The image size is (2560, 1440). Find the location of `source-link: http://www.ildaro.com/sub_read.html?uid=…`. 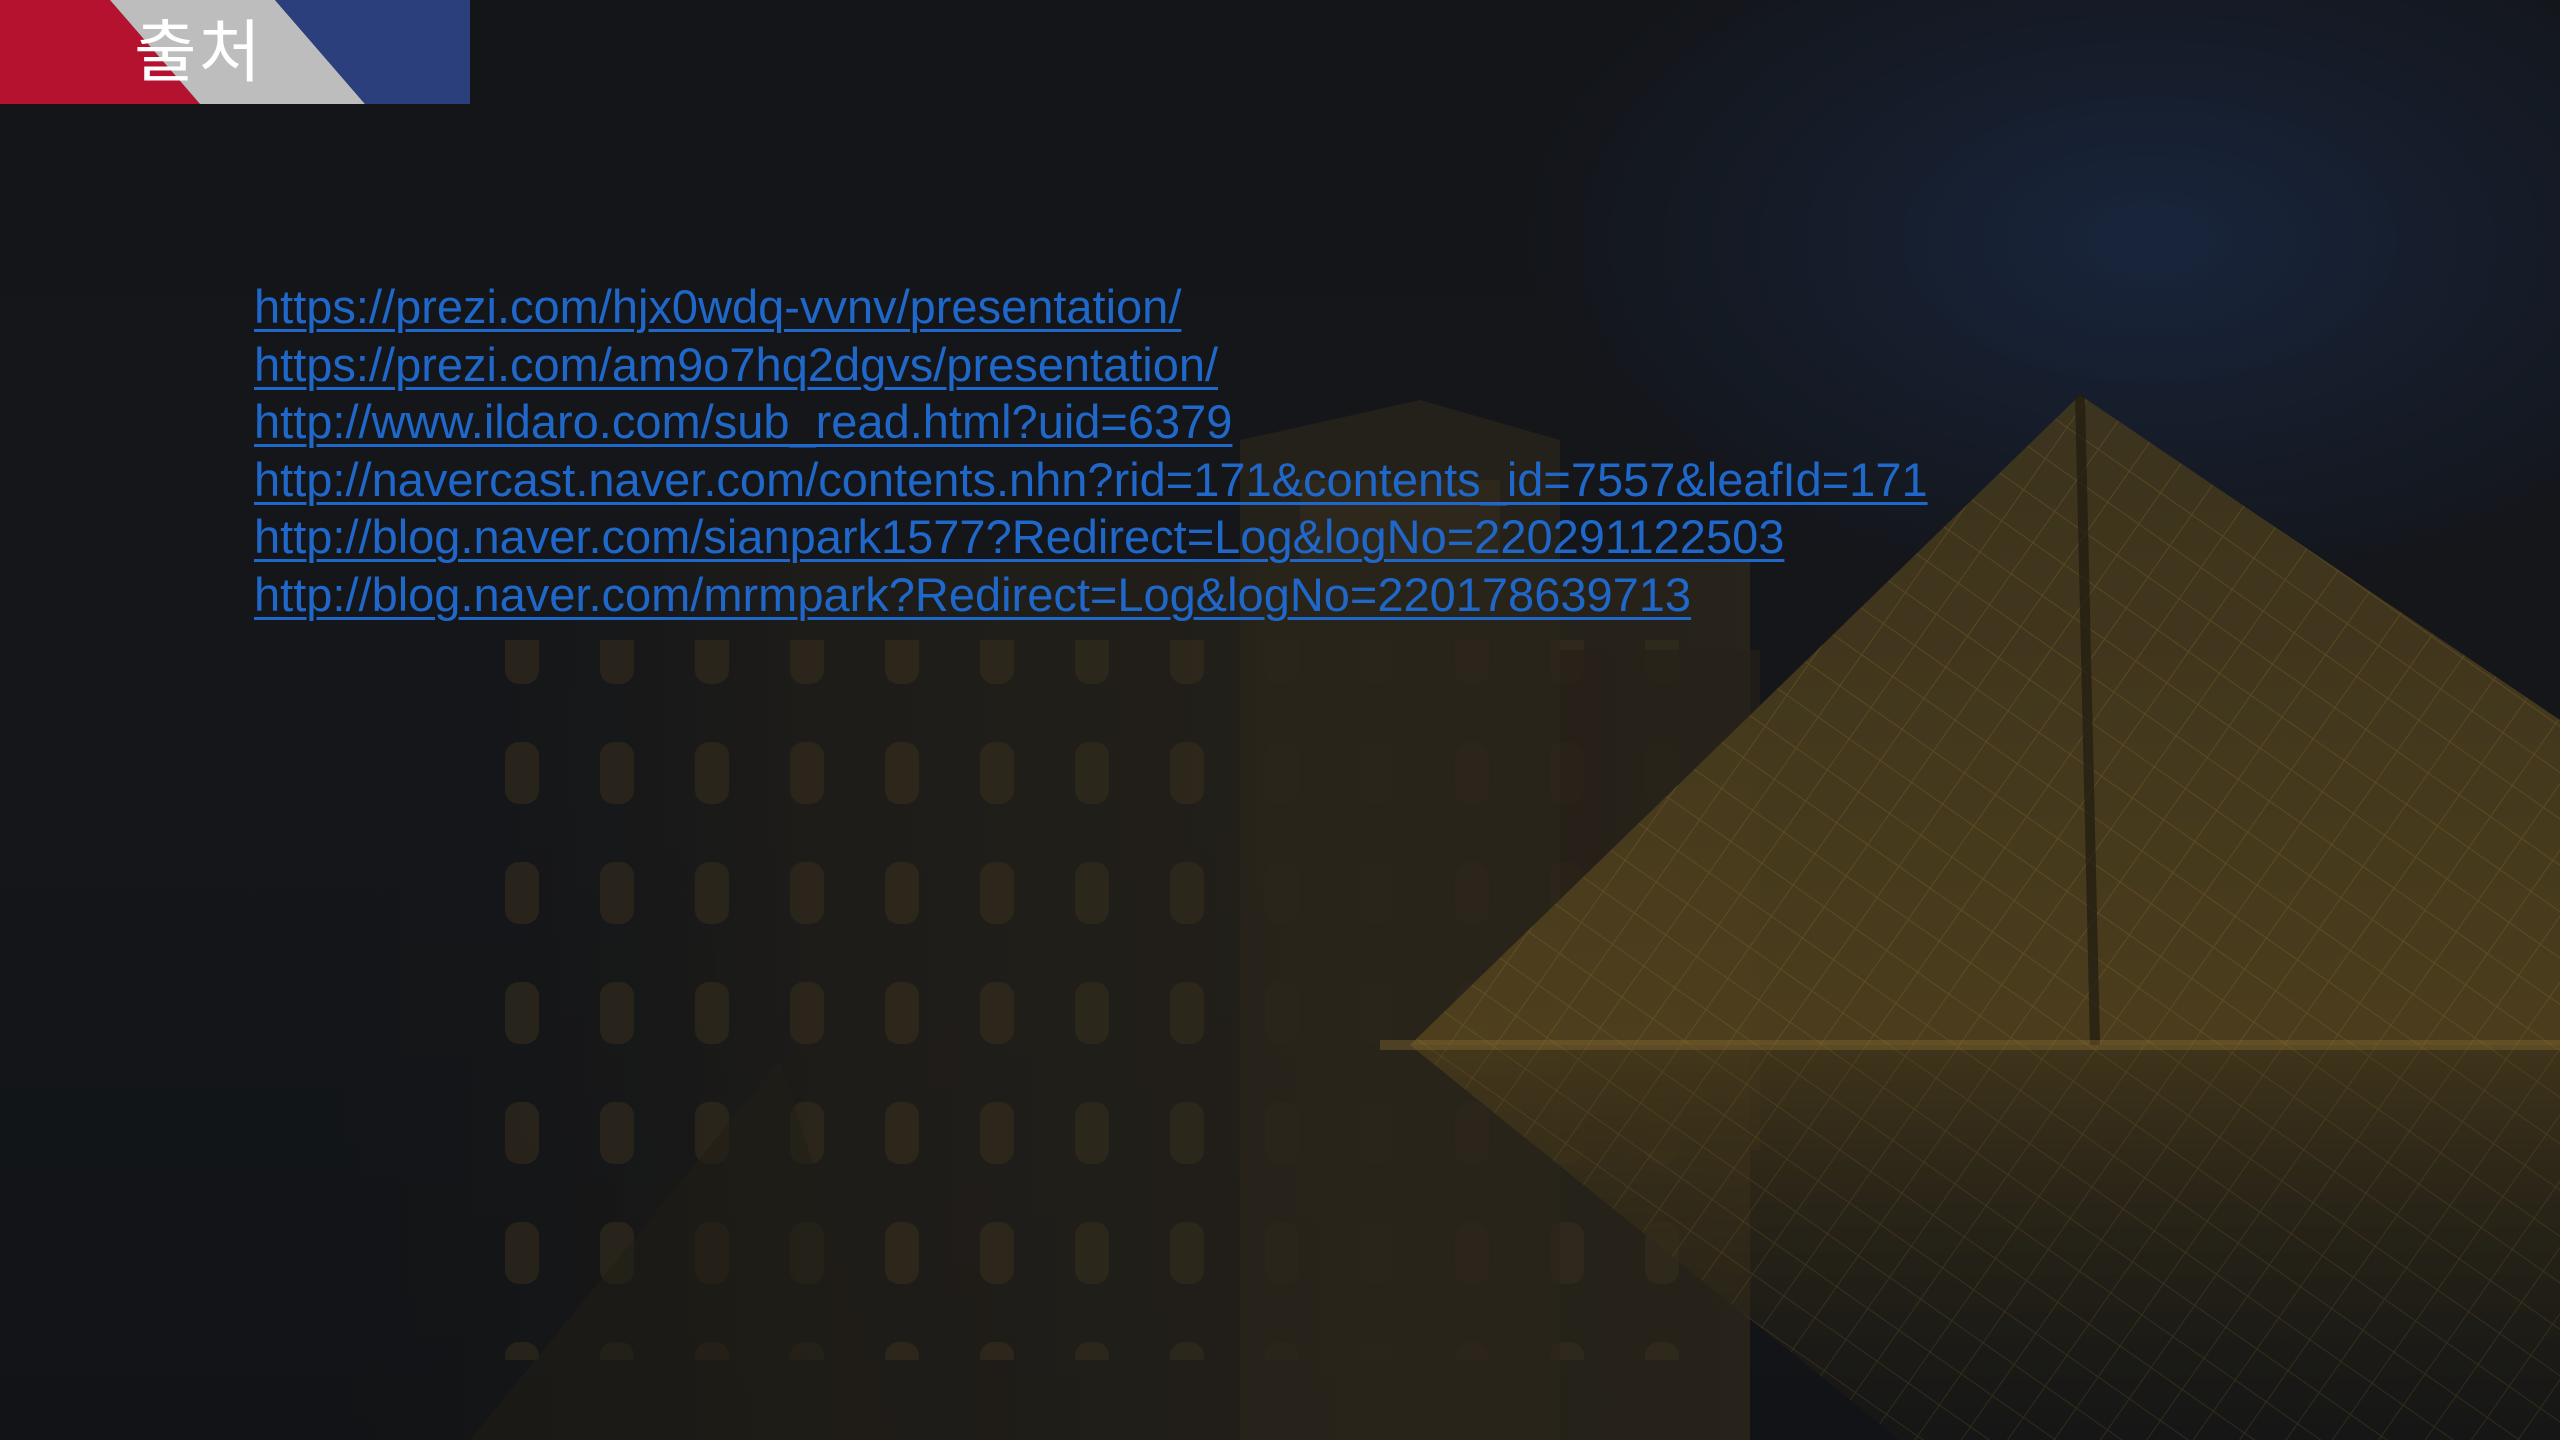

source-link: http://www.ildaro.com/sub_read.html?uid=… is located at coordinates (1354, 422).